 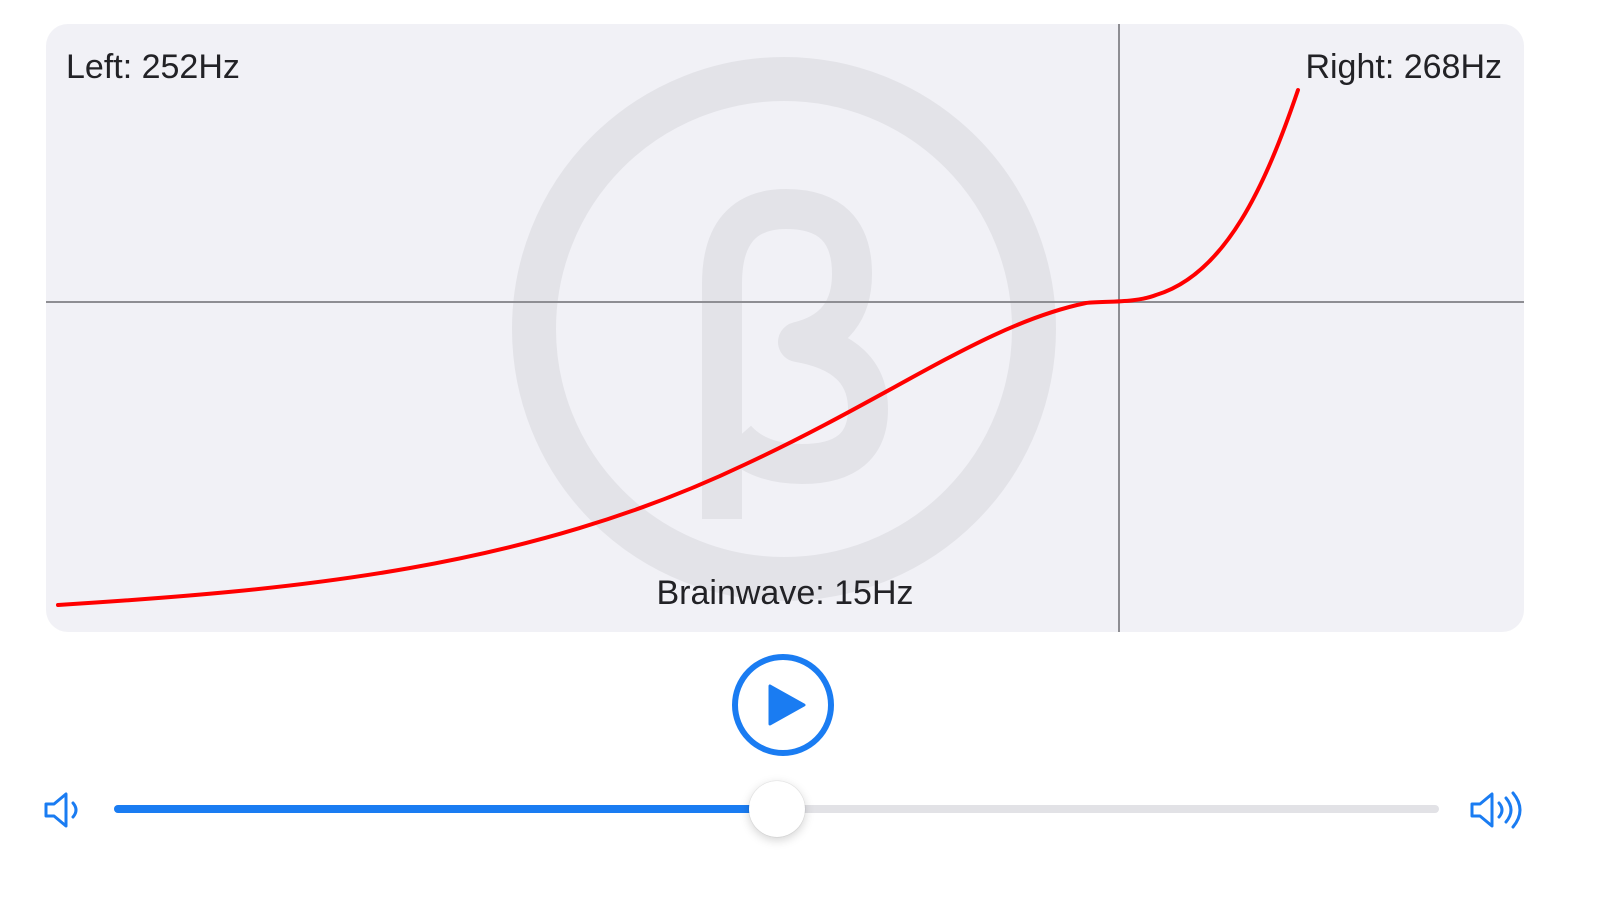 I want to click on slider-fill, so click(x=445, y=809).